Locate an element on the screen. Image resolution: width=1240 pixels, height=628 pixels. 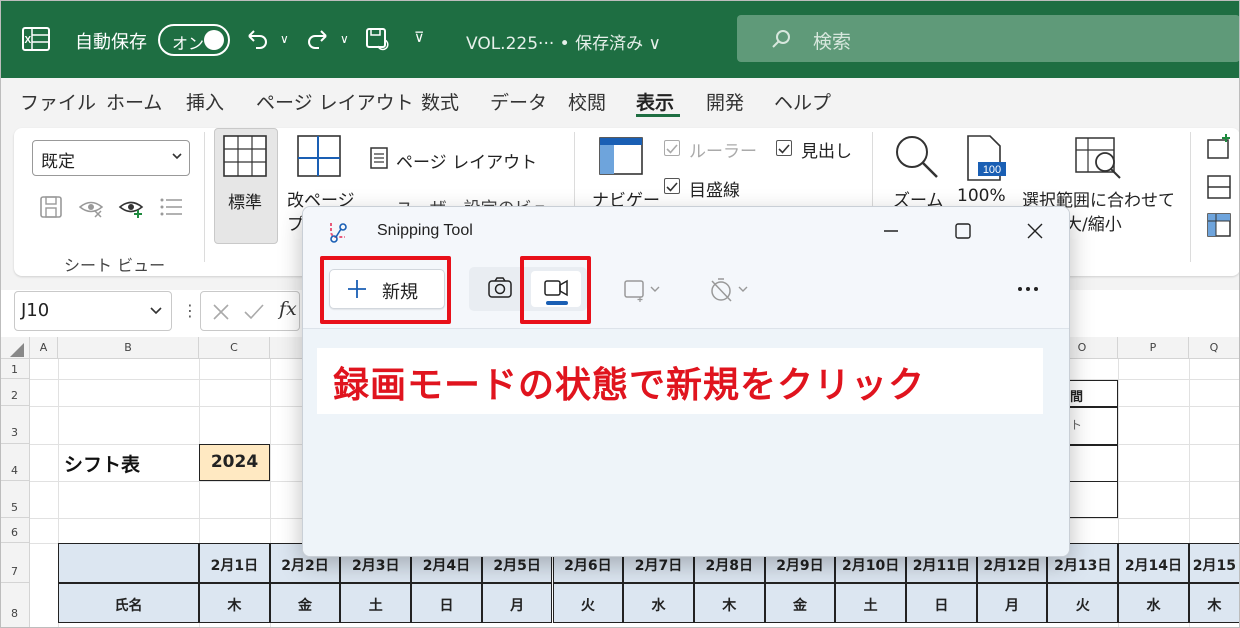
arrange-all-icon is located at coordinates (1219, 187).